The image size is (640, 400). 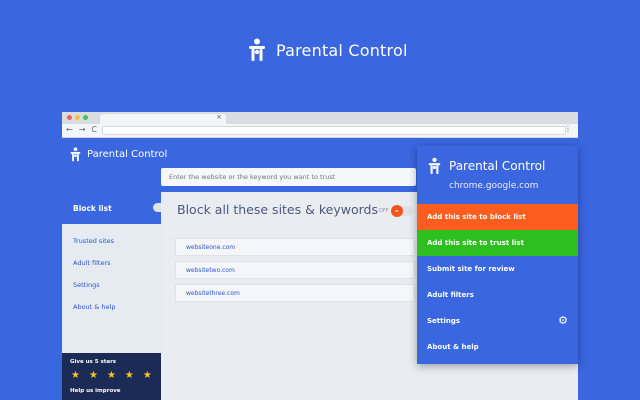 What do you see at coordinates (384, 211) in the screenshot?
I see `toggle-label: OFF` at bounding box center [384, 211].